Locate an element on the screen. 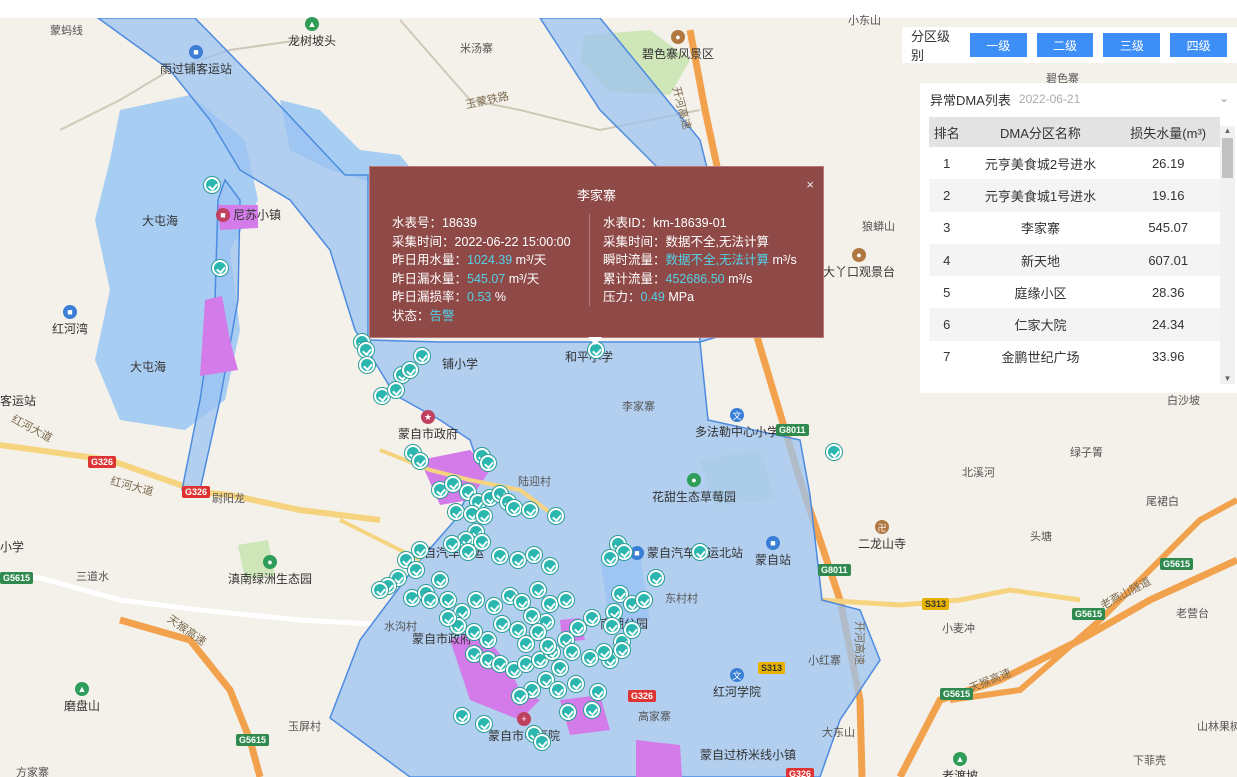 Image resolution: width=1237 pixels, height=777 pixels. poi-honghe-university: 文红河学院 is located at coordinates (737, 684).